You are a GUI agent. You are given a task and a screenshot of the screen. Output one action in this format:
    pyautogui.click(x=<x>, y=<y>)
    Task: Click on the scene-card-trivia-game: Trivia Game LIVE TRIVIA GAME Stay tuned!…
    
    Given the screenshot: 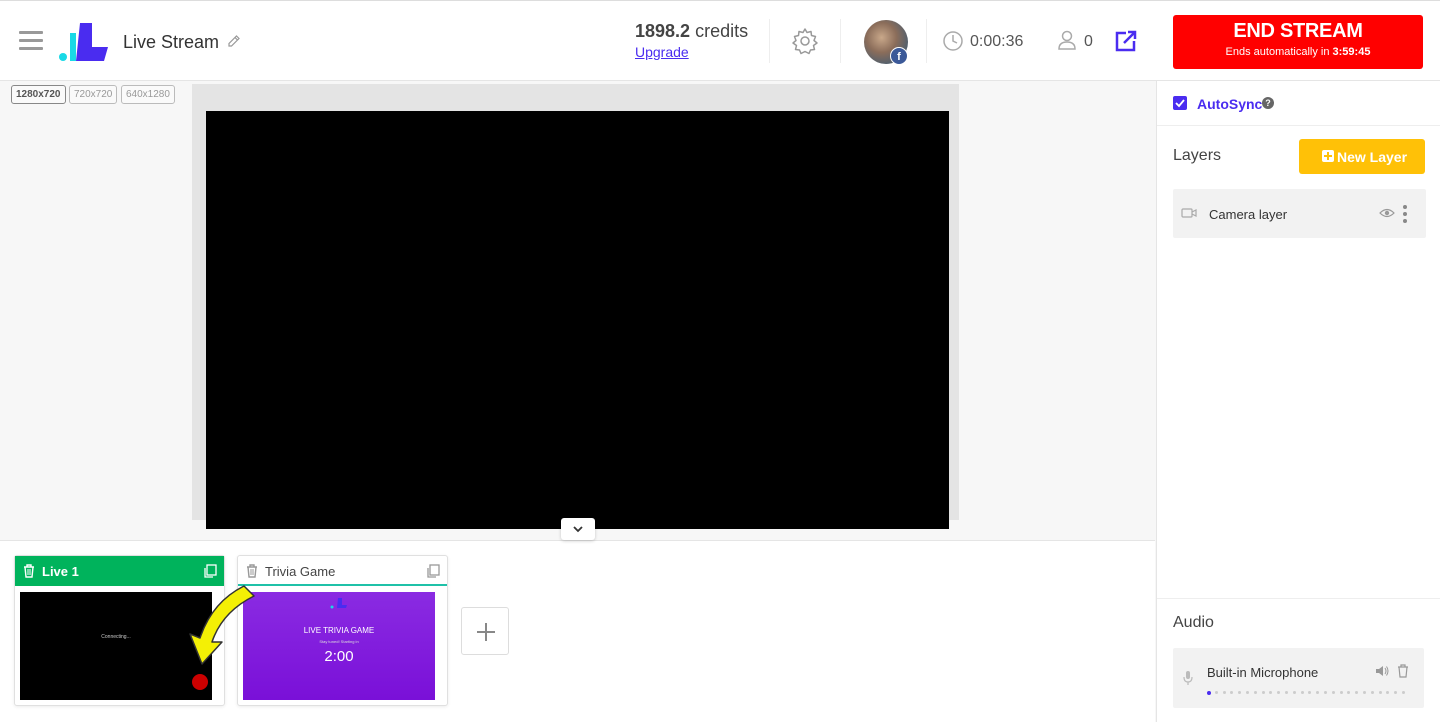 What is the action you would take?
    pyautogui.click(x=342, y=630)
    